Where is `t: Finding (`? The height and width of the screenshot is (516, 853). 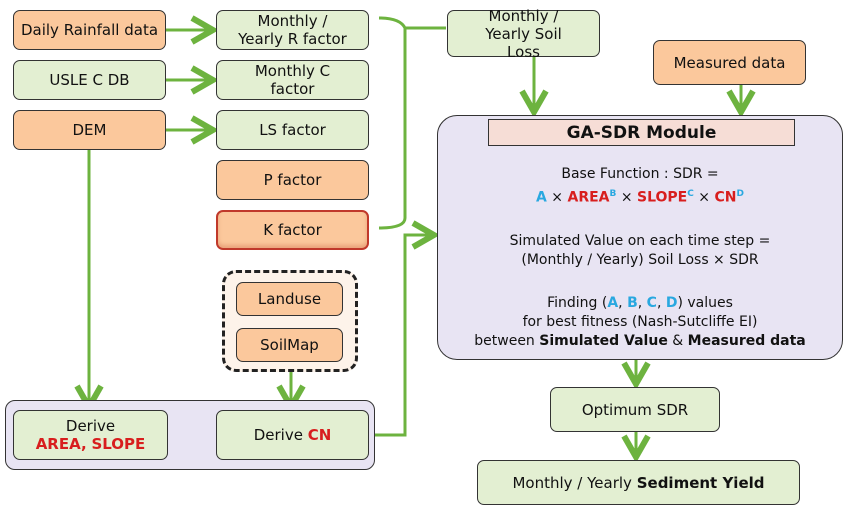 t: Finding ( is located at coordinates (577, 303).